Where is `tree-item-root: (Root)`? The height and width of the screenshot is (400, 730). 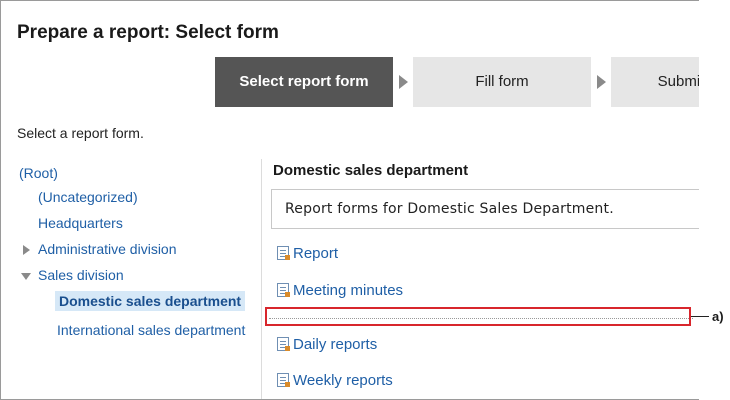 tree-item-root: (Root) is located at coordinates (38, 173).